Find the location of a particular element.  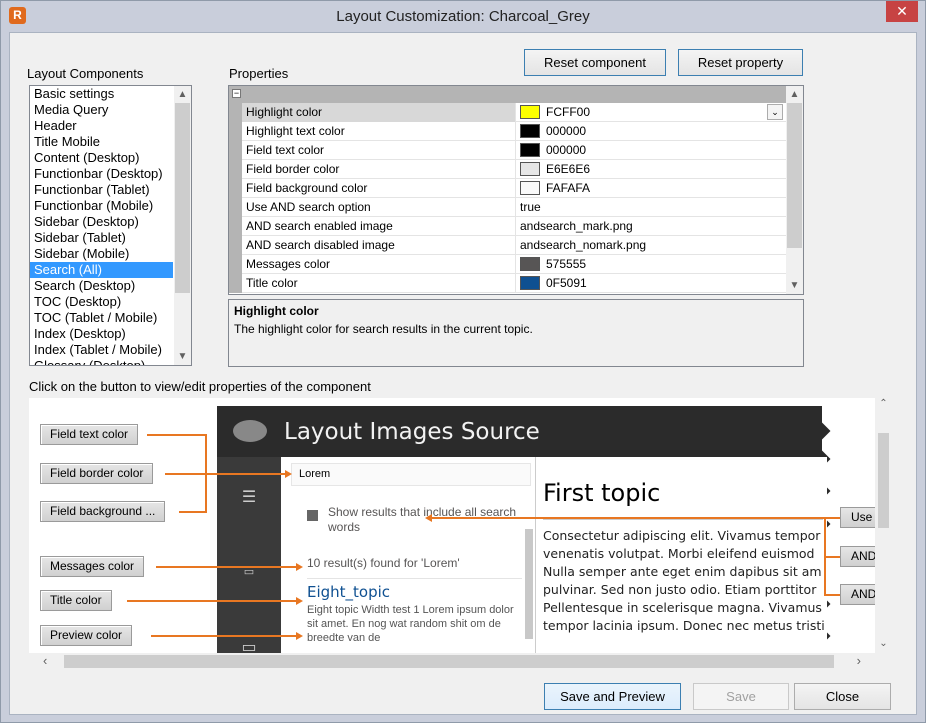

component-item: TOC (Desktop) is located at coordinates (101, 302).